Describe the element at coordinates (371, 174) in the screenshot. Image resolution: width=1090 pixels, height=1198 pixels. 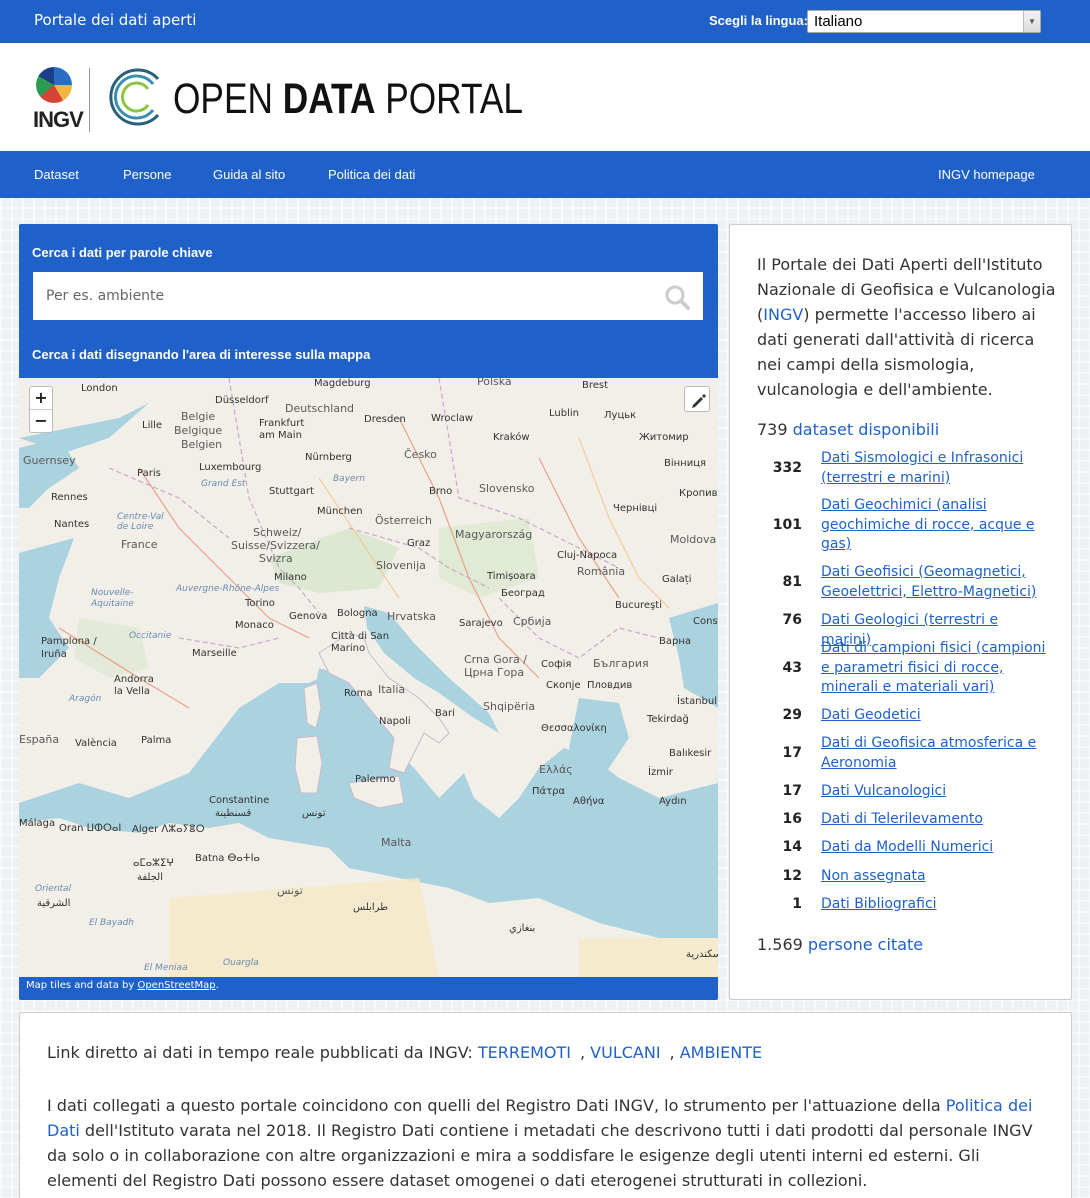
I see `nav-item-politica: Politica dei dati` at that location.